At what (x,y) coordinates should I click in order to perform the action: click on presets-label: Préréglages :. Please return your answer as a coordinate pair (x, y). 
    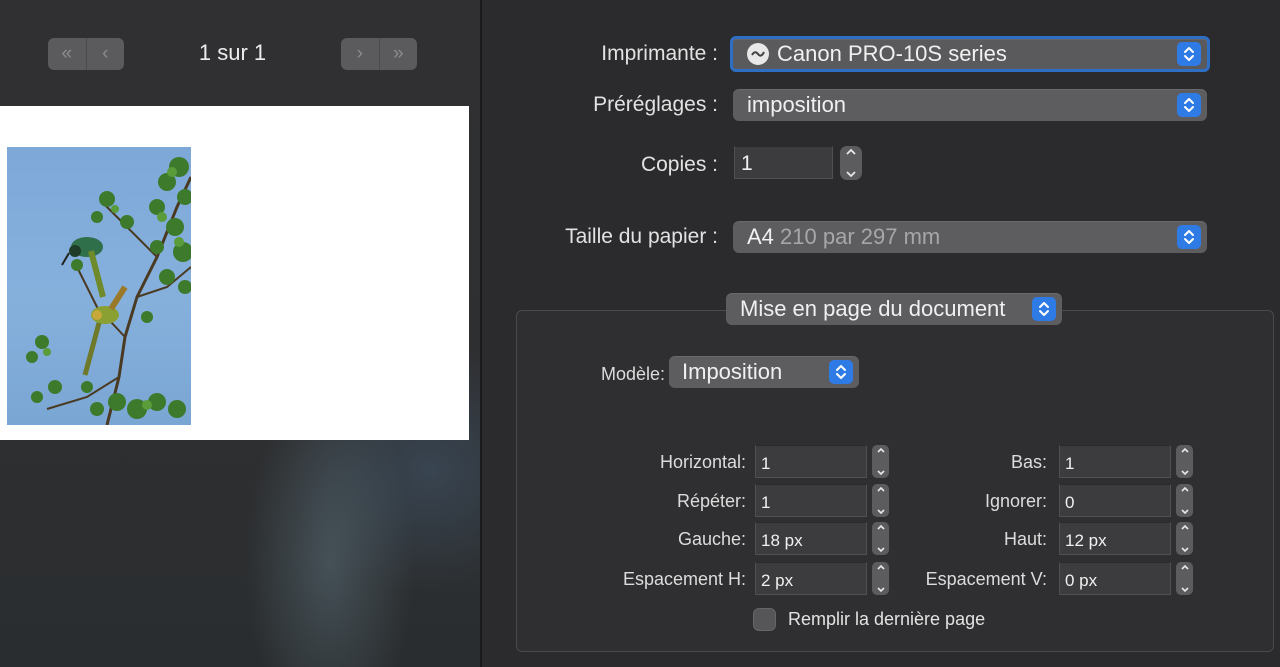
    Looking at the image, I should click on (655, 104).